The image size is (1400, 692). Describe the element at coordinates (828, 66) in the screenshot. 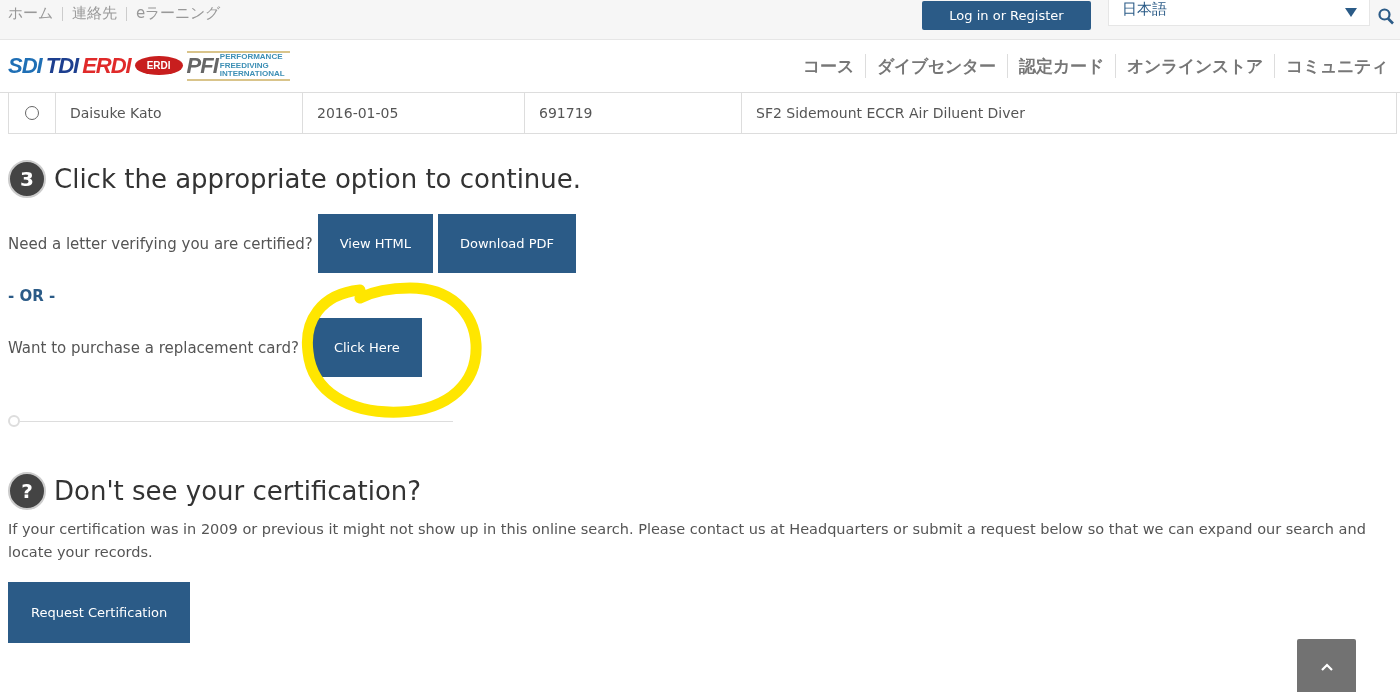

I see `nav-link: コース` at that location.